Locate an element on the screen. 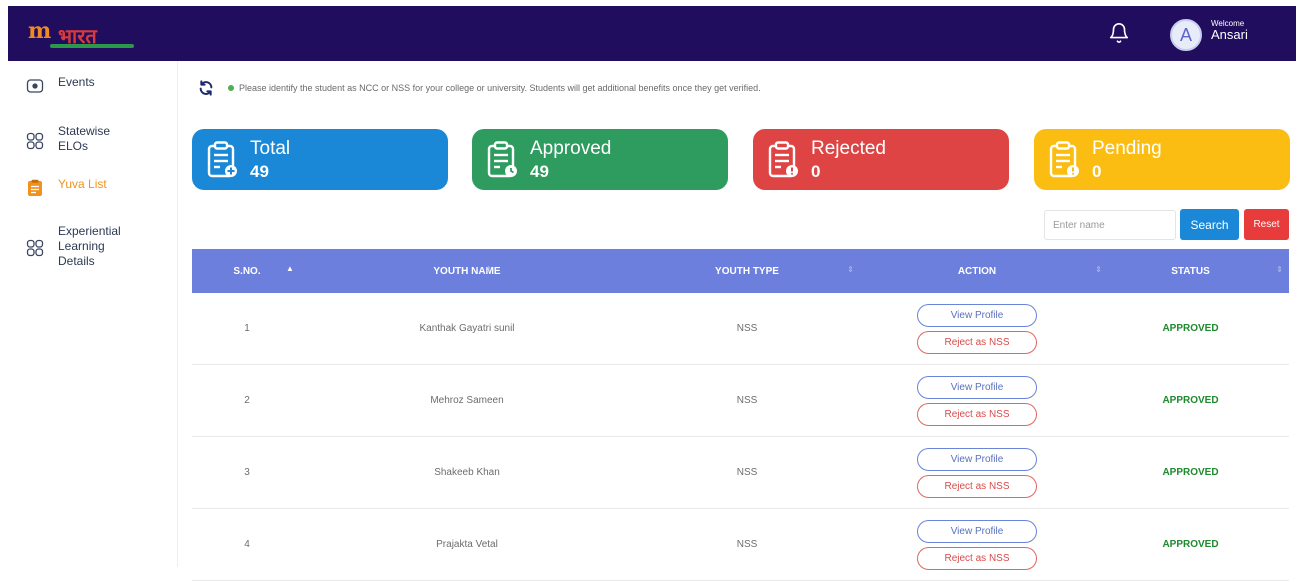 This screenshot has height=581, width=1296. user-greeting: Welcome Ansari is located at coordinates (1229, 31).